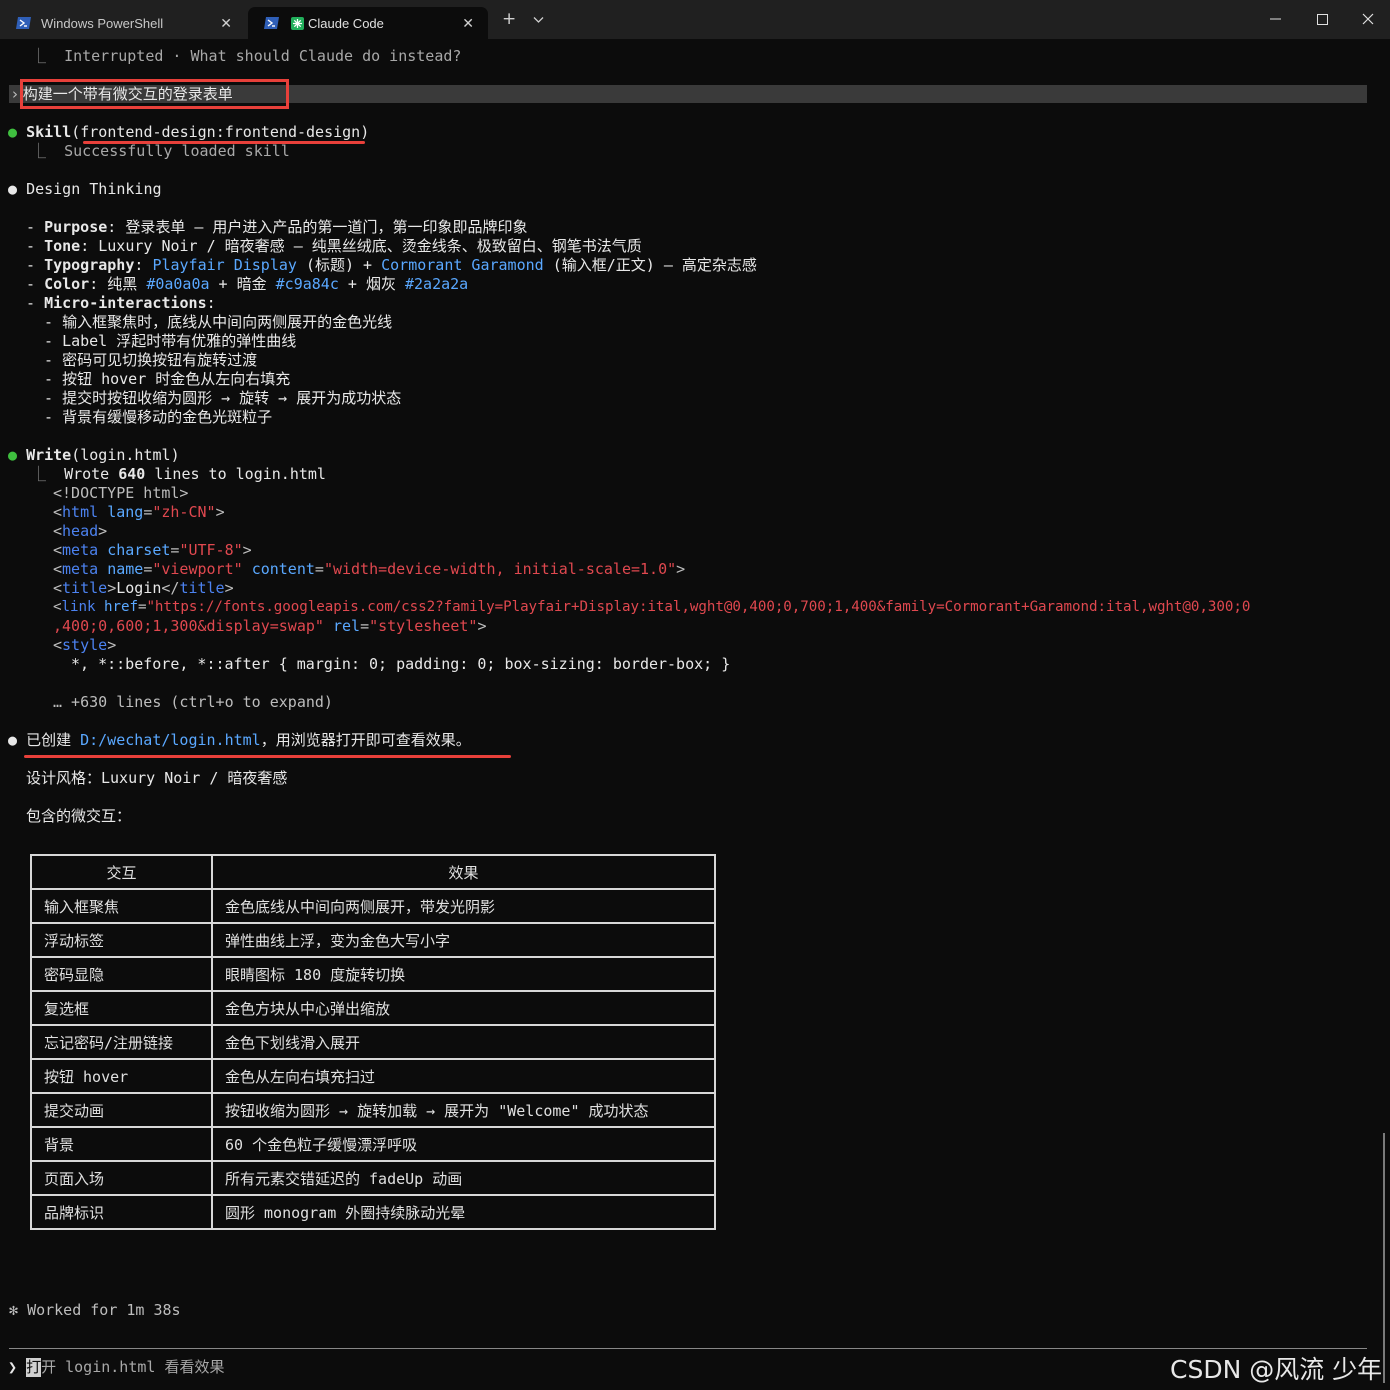  I want to click on table-row: 提交动画 按钮收缩为圆形 → 旋转加载 → 展开为 "Welcome" 成功状态, so click(373, 1110).